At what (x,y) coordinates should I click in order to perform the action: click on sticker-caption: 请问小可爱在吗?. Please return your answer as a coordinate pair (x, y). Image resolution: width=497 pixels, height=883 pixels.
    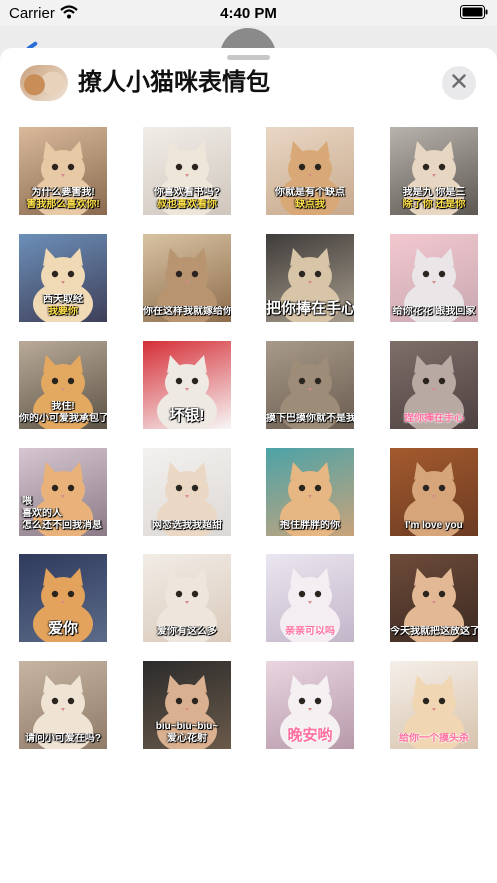
    Looking at the image, I should click on (63, 738).